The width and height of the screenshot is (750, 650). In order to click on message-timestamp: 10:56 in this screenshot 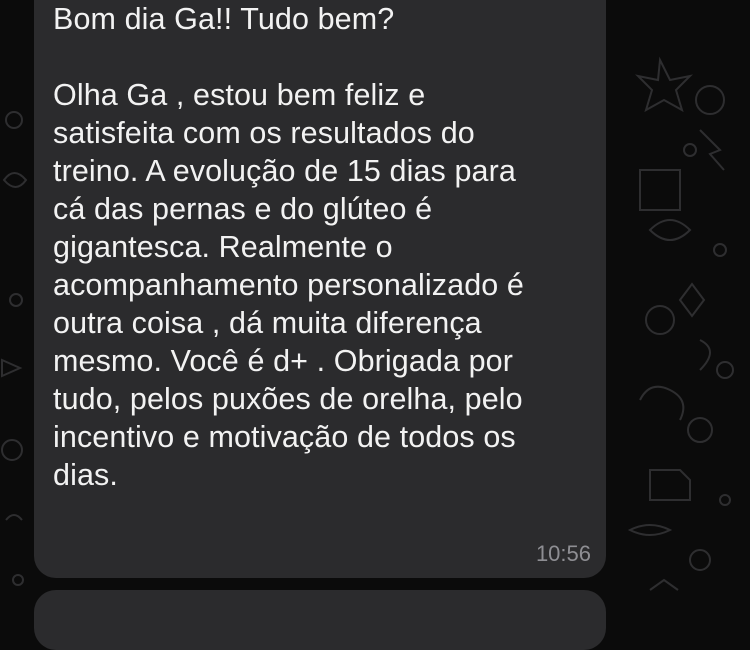, I will do `click(563, 553)`.